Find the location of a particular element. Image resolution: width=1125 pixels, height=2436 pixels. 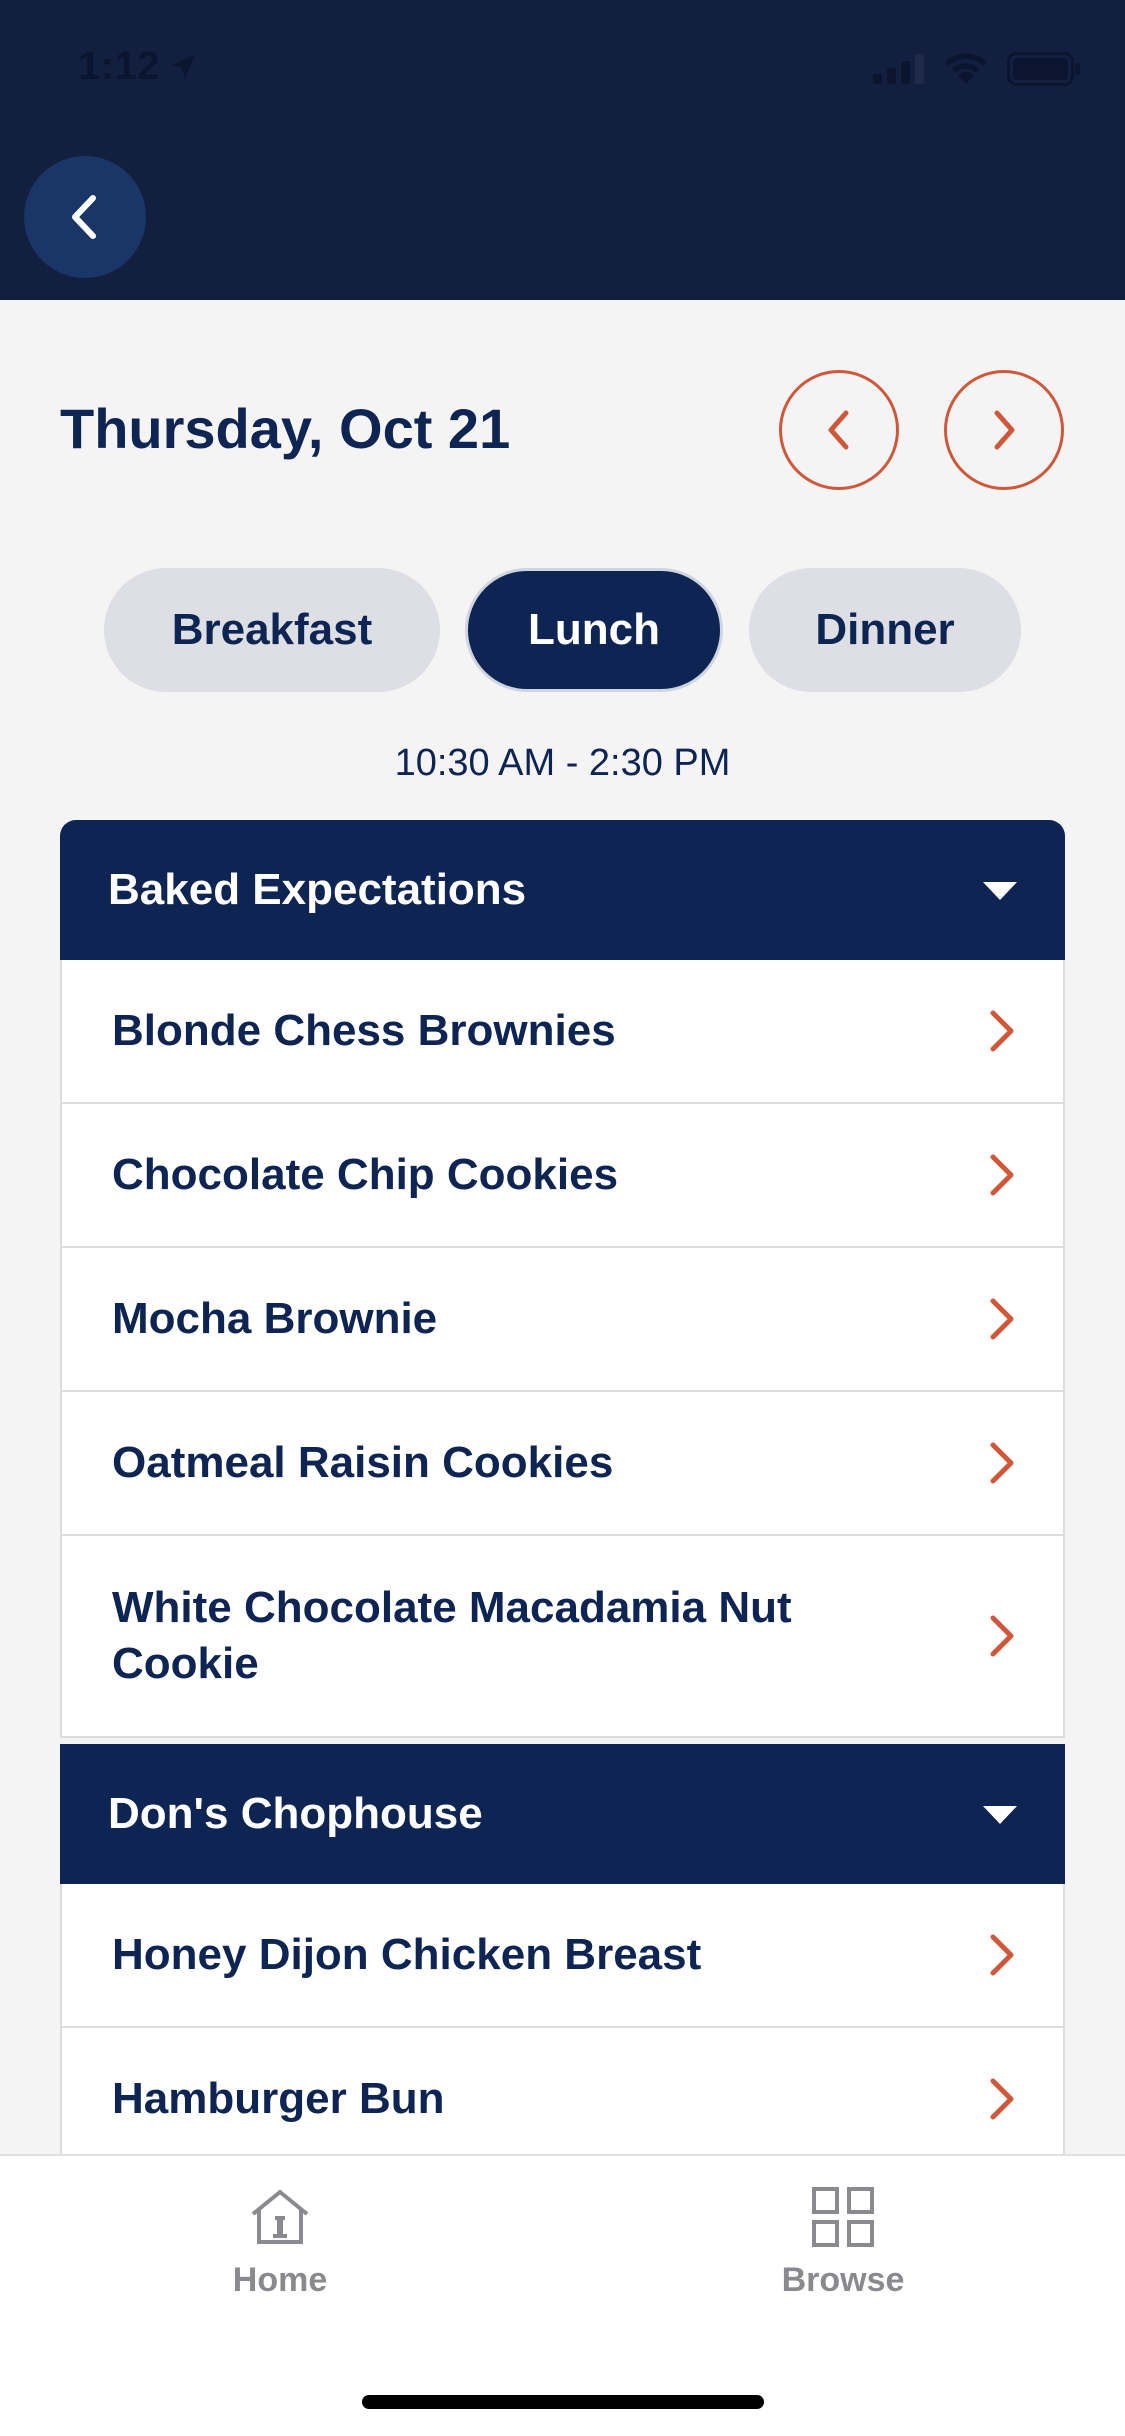

app-header: 1:12 is located at coordinates (562, 150).